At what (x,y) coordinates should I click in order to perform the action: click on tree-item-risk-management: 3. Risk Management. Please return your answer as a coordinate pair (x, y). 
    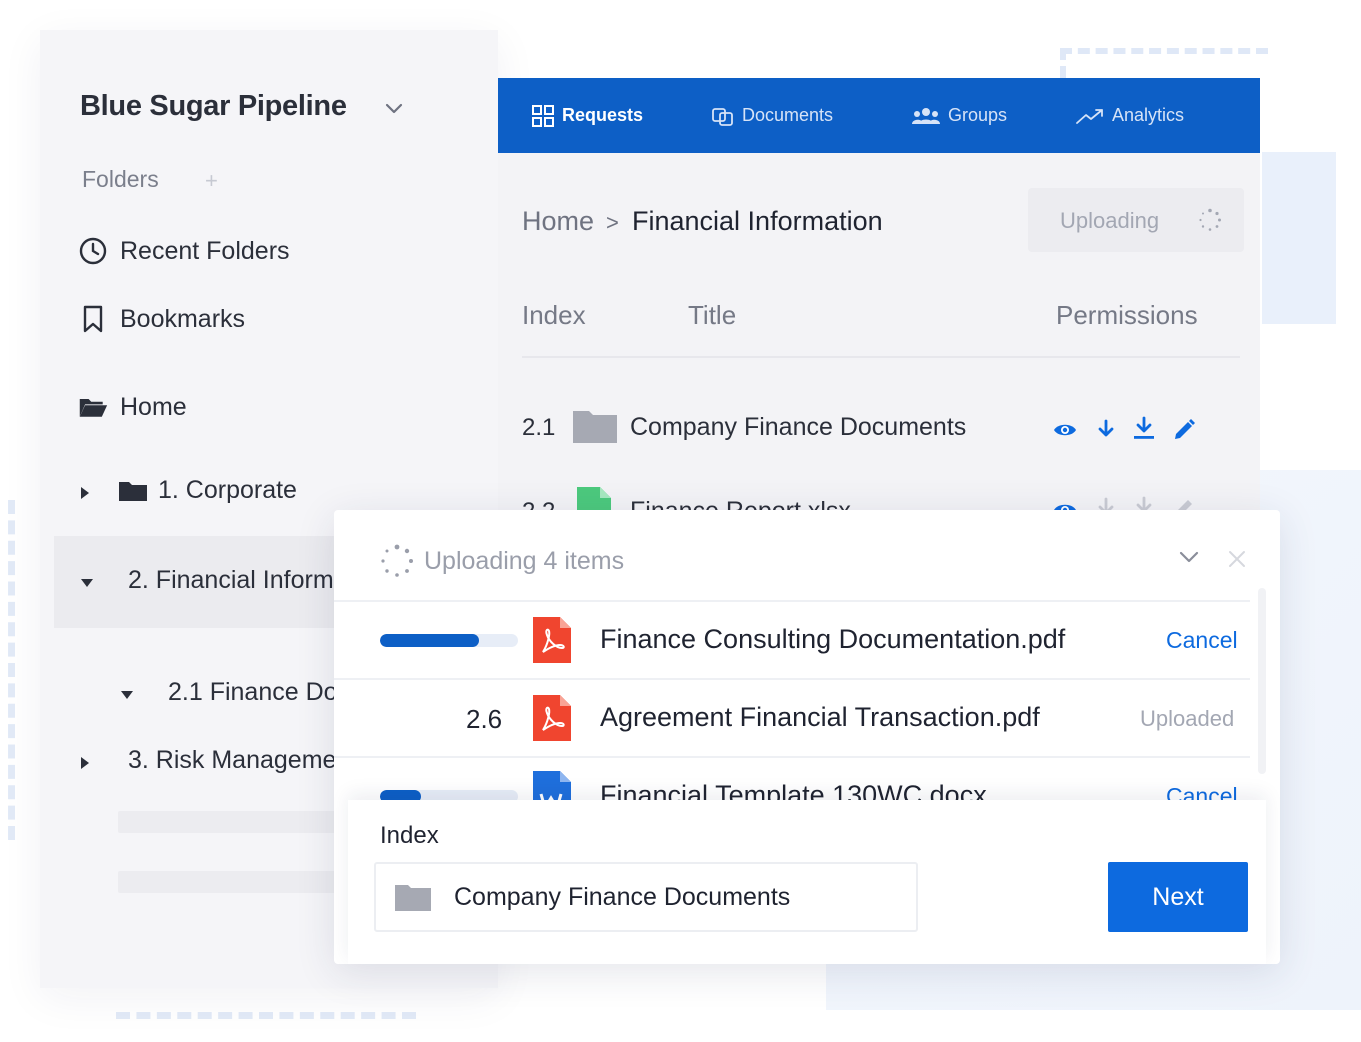
    Looking at the image, I should click on (226, 760).